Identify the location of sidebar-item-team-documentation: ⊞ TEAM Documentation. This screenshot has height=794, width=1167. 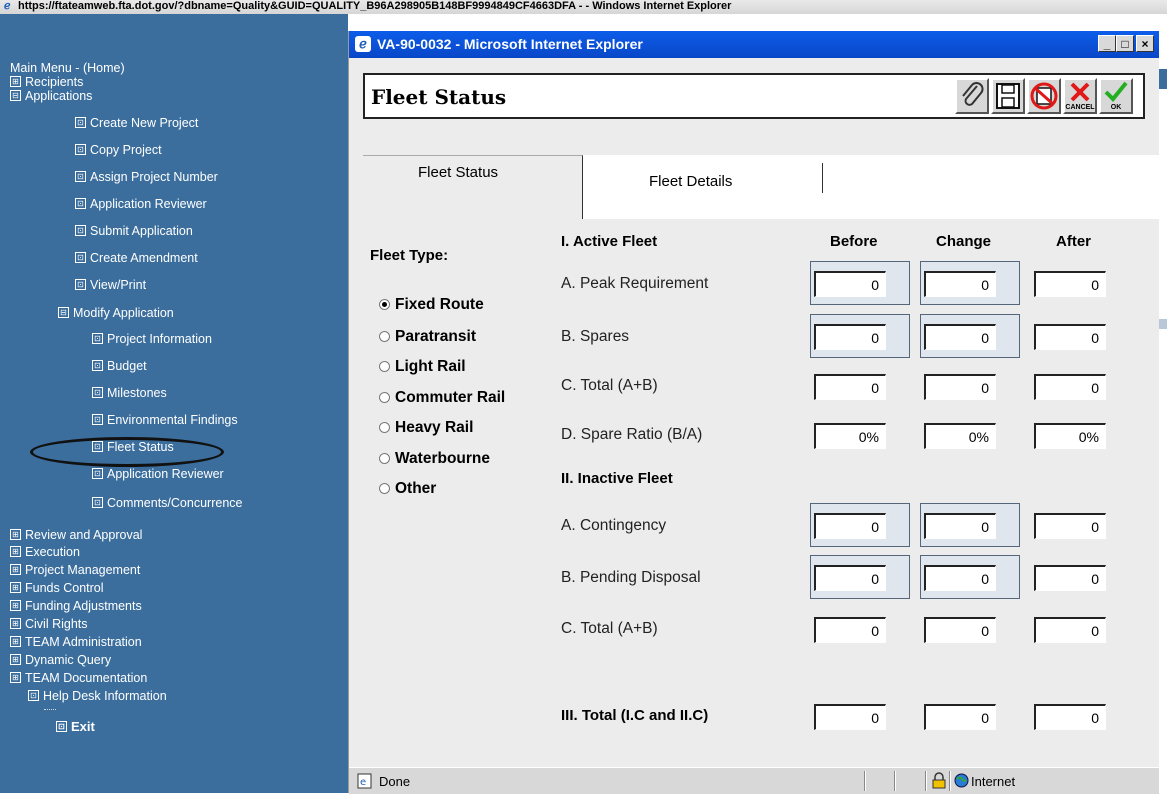
(78, 678).